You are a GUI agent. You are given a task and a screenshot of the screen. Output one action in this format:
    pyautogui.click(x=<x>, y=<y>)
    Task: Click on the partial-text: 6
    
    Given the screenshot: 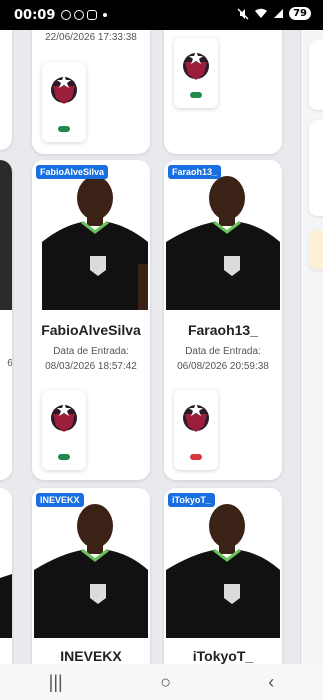 What is the action you would take?
    pyautogui.click(x=9, y=363)
    